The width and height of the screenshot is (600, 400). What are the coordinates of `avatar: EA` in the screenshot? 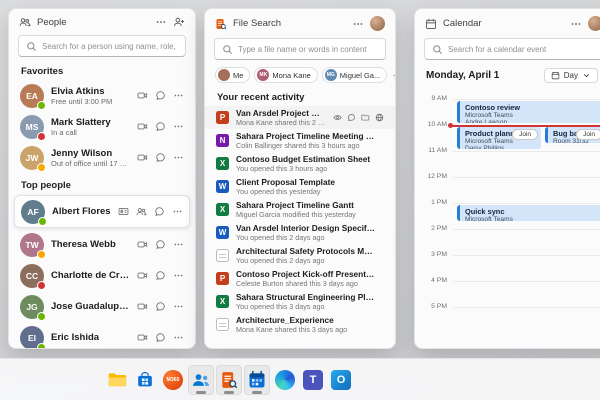 It's located at (33, 96).